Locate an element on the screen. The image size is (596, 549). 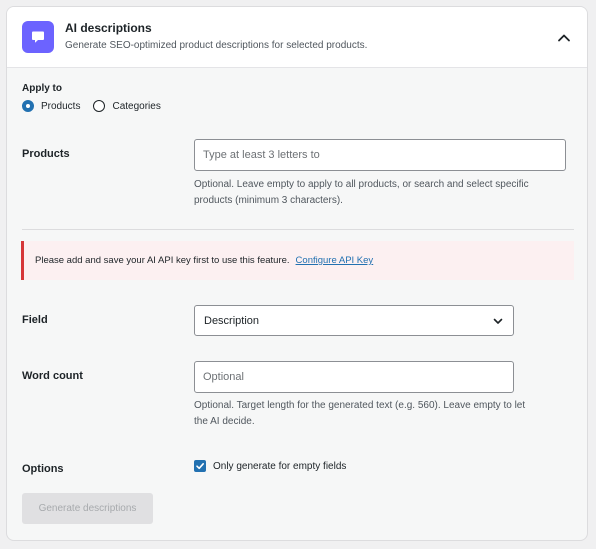
only-empty-fields-checkbox is located at coordinates (200, 466).